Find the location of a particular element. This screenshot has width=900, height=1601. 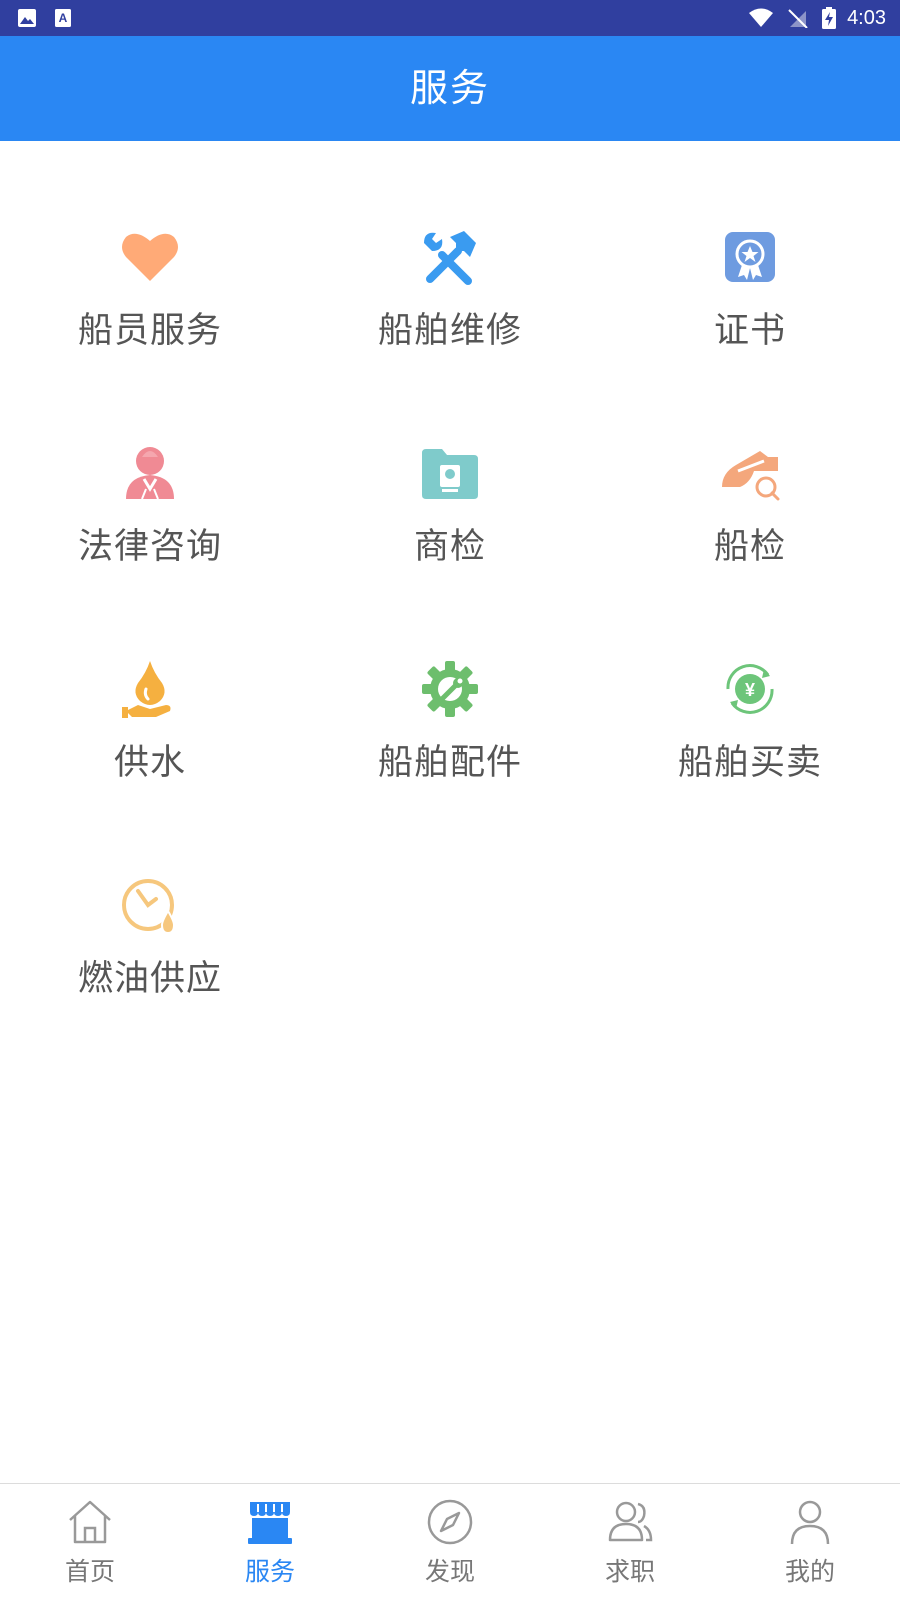

service-ship-parts: 船舶配件 is located at coordinates (450, 681).